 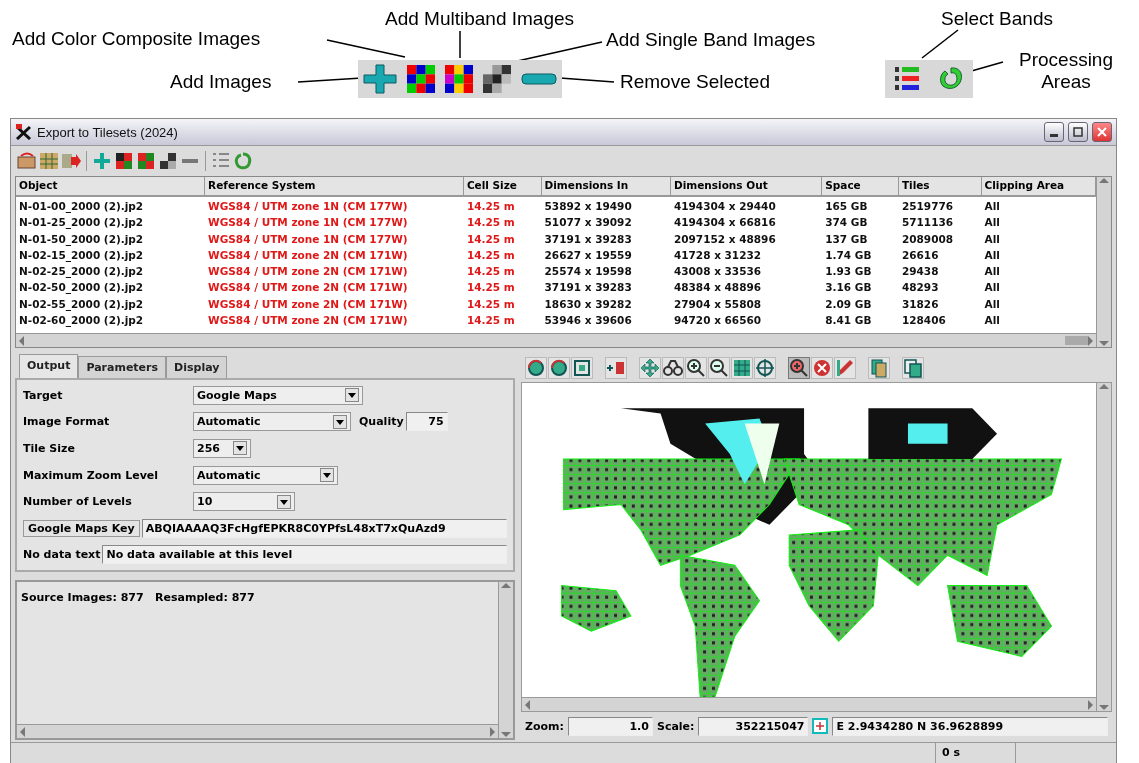 What do you see at coordinates (717, 321) in the screenshot?
I see `table-cell-text: 94720 x 66560` at bounding box center [717, 321].